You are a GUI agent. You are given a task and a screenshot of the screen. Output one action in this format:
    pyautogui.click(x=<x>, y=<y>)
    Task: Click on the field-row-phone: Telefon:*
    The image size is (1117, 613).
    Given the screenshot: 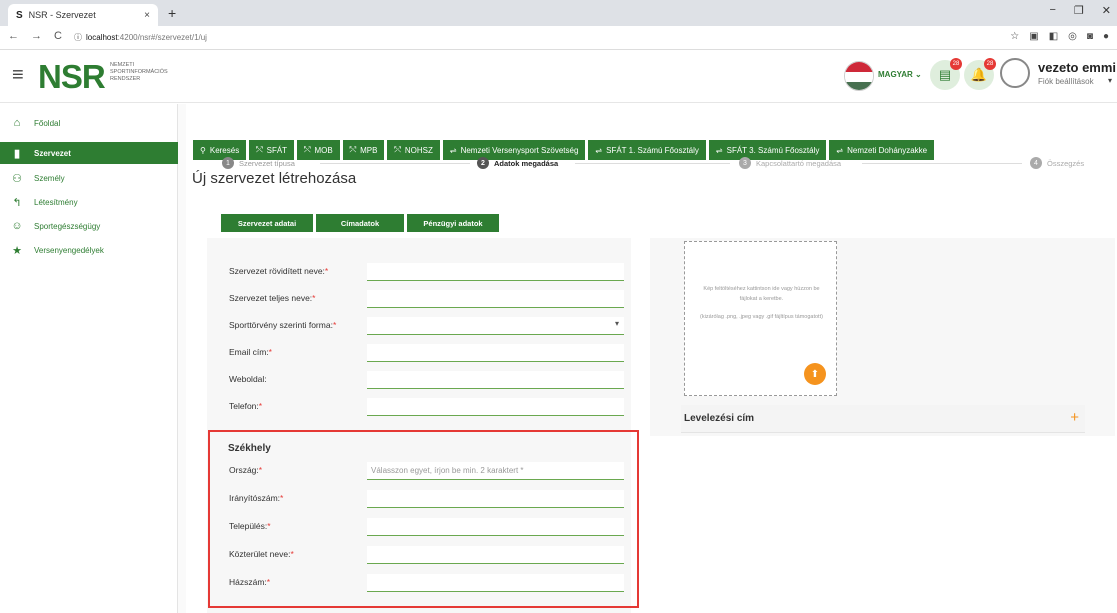 What is the action you would take?
    pyautogui.click(x=427, y=407)
    